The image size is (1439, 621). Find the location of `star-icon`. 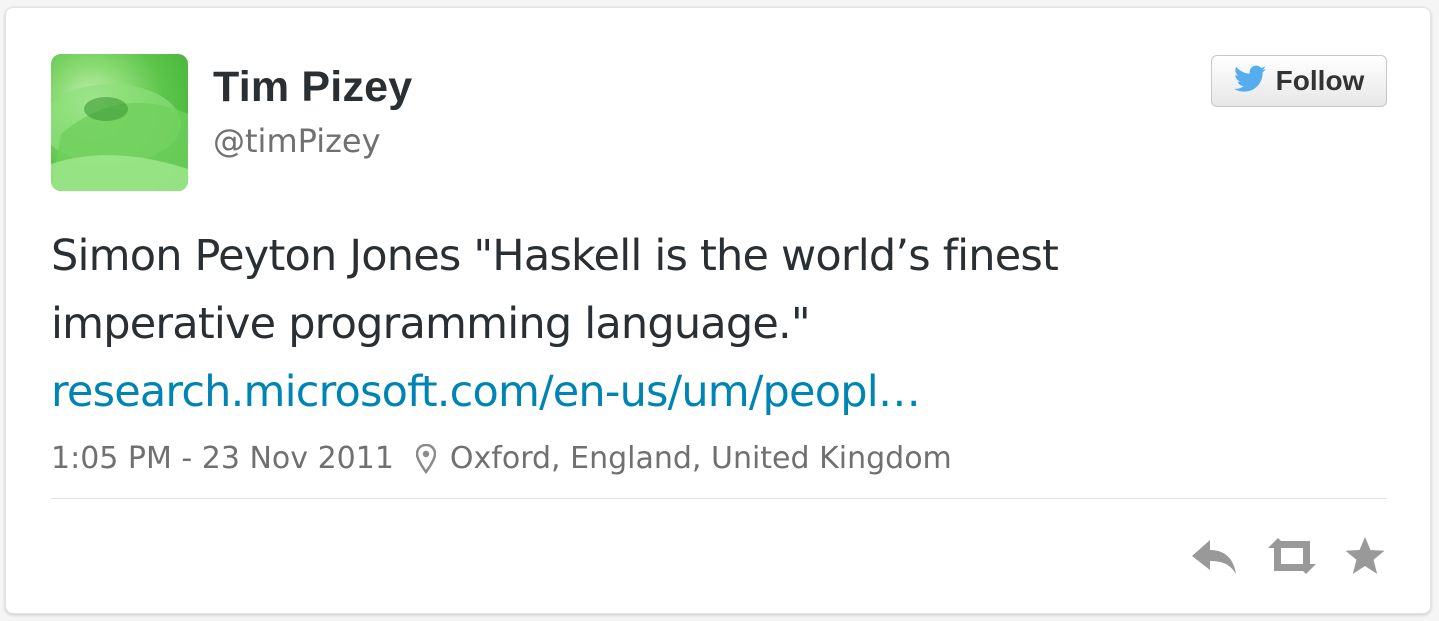

star-icon is located at coordinates (1365, 556).